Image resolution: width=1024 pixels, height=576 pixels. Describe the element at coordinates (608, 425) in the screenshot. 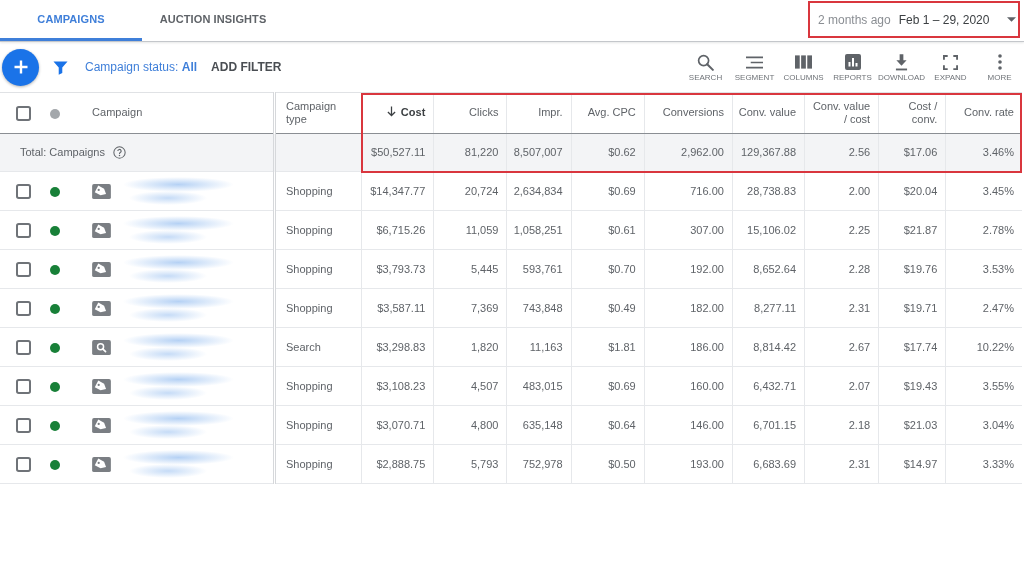

I see `table-cell: $0.64` at that location.